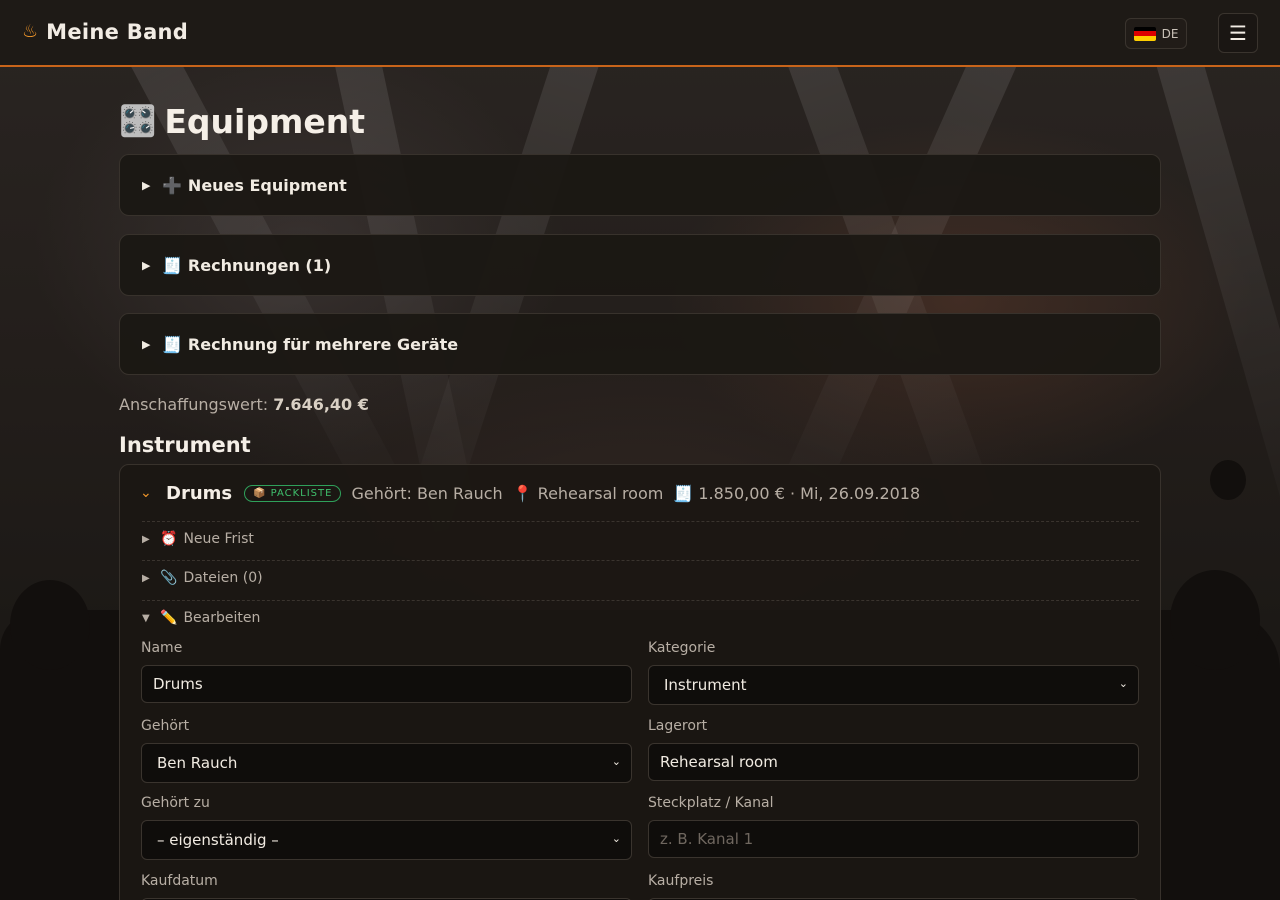  What do you see at coordinates (223, 578) in the screenshot?
I see `subsection-label: Dateien (0)` at bounding box center [223, 578].